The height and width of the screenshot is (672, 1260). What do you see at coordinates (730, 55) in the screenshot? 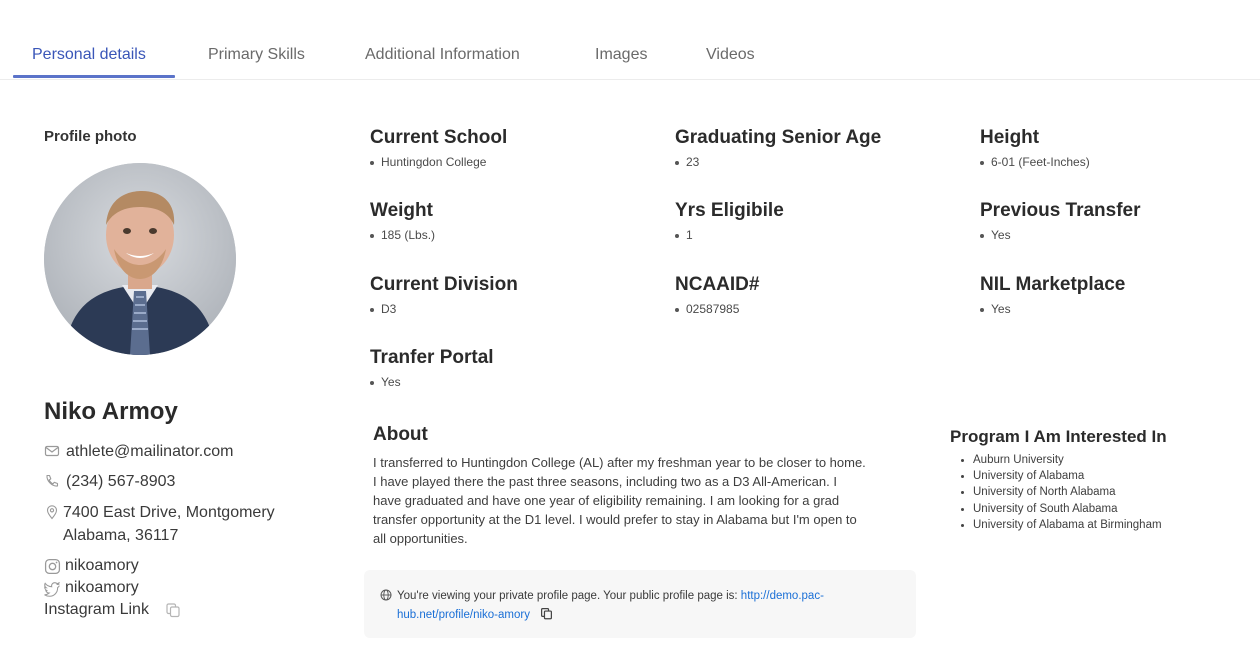
I see `tab-videos: Videos` at bounding box center [730, 55].